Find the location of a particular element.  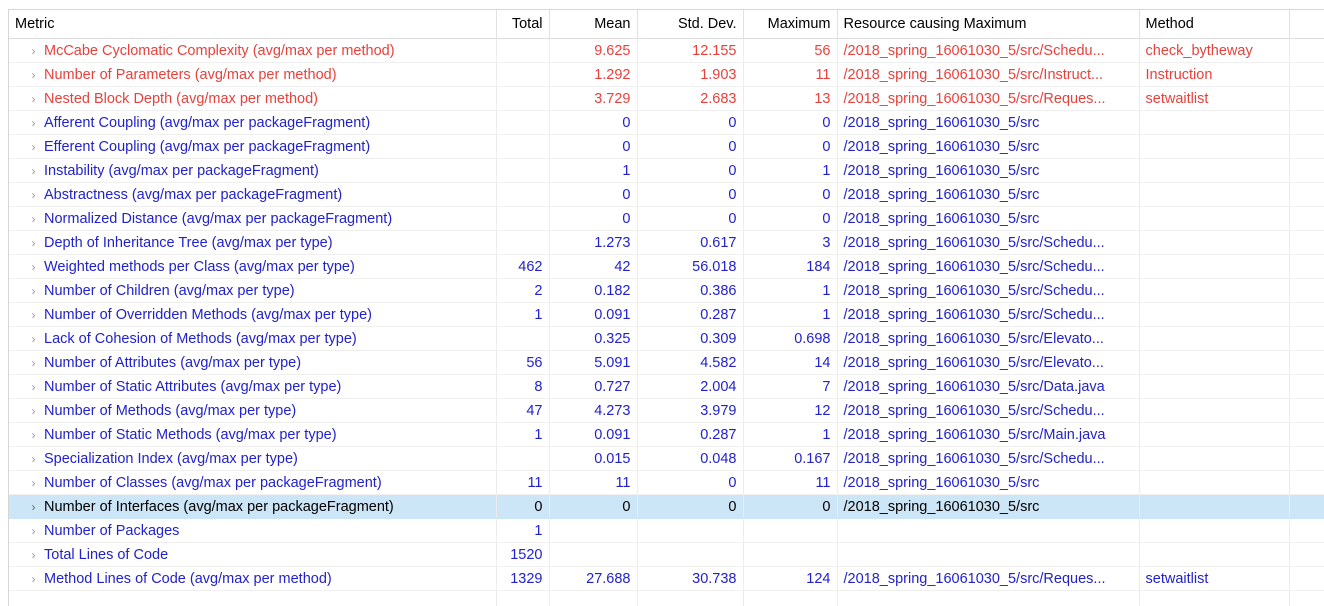

maximum-cell: 0.167 is located at coordinates (790, 458).